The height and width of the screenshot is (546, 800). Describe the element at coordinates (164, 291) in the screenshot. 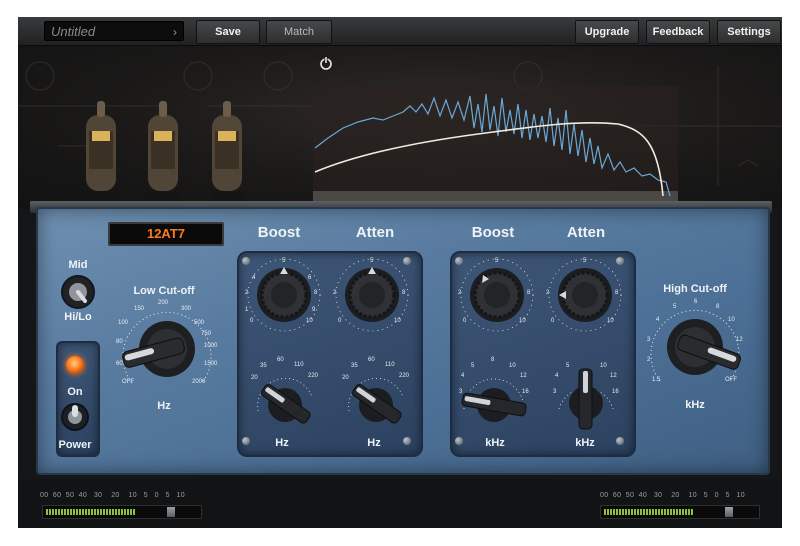

I see `low-cutoff-title: Low Cut-off` at that location.